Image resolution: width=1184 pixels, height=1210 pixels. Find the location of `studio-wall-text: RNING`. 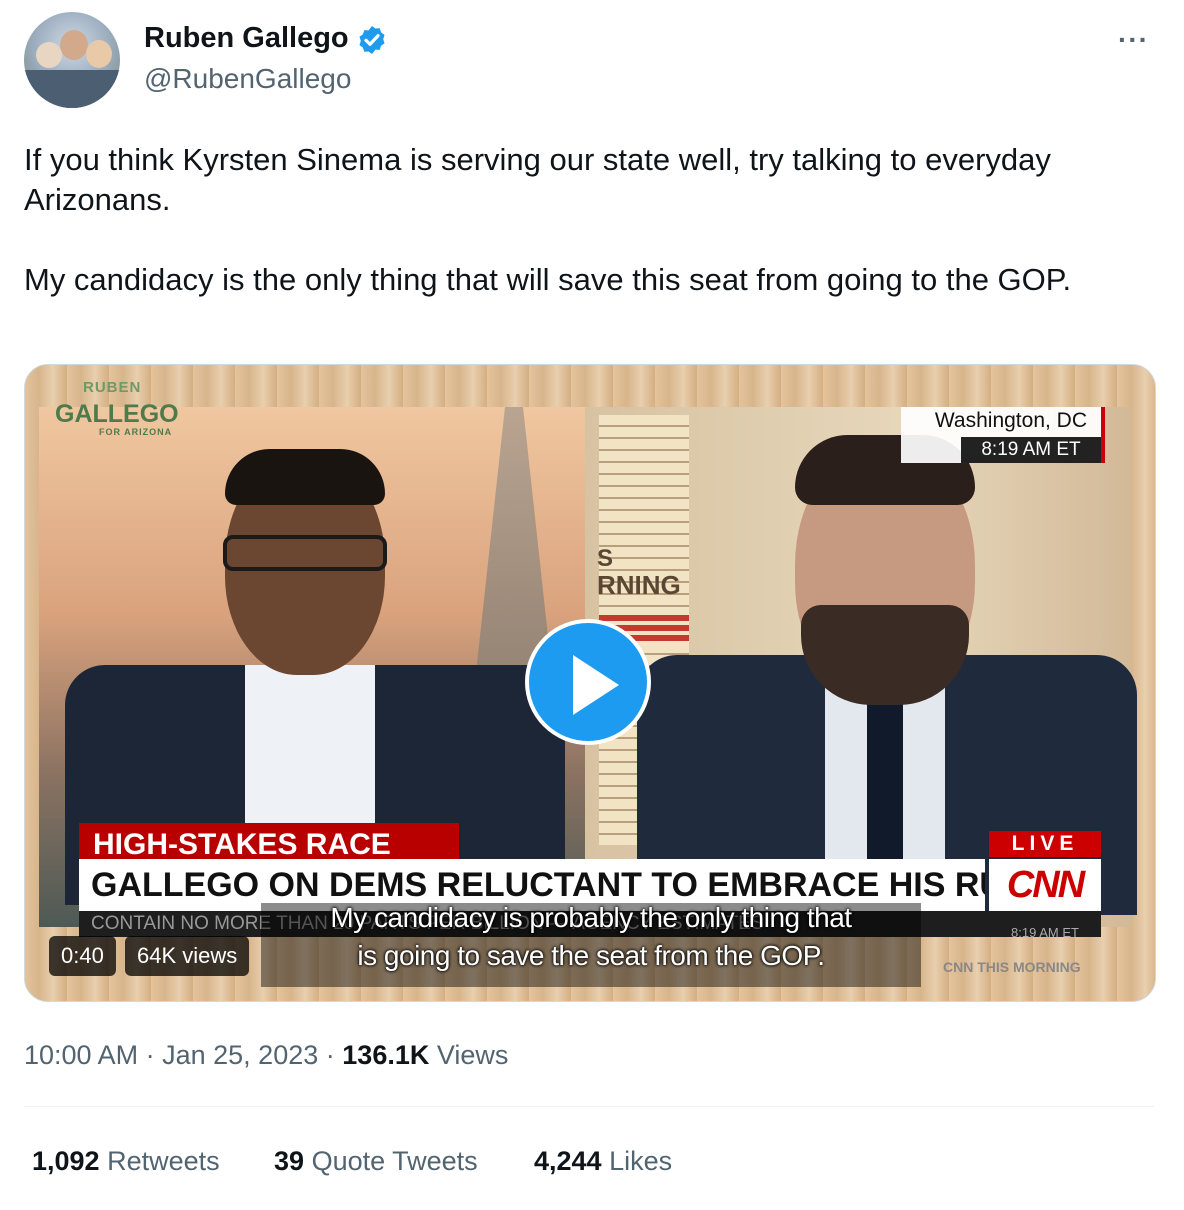

studio-wall-text: RNING is located at coordinates (639, 585).